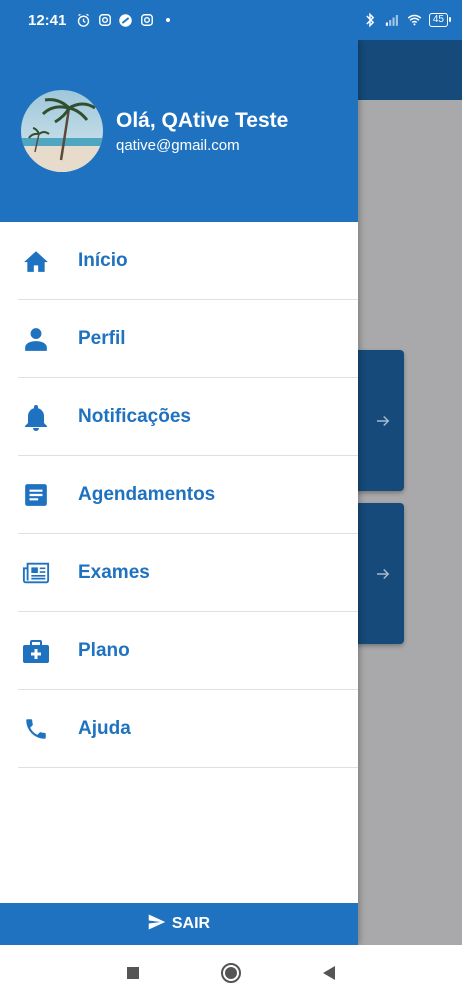 Image resolution: width=462 pixels, height=1000 pixels. Describe the element at coordinates (36, 573) in the screenshot. I see `newspaper-icon` at that location.